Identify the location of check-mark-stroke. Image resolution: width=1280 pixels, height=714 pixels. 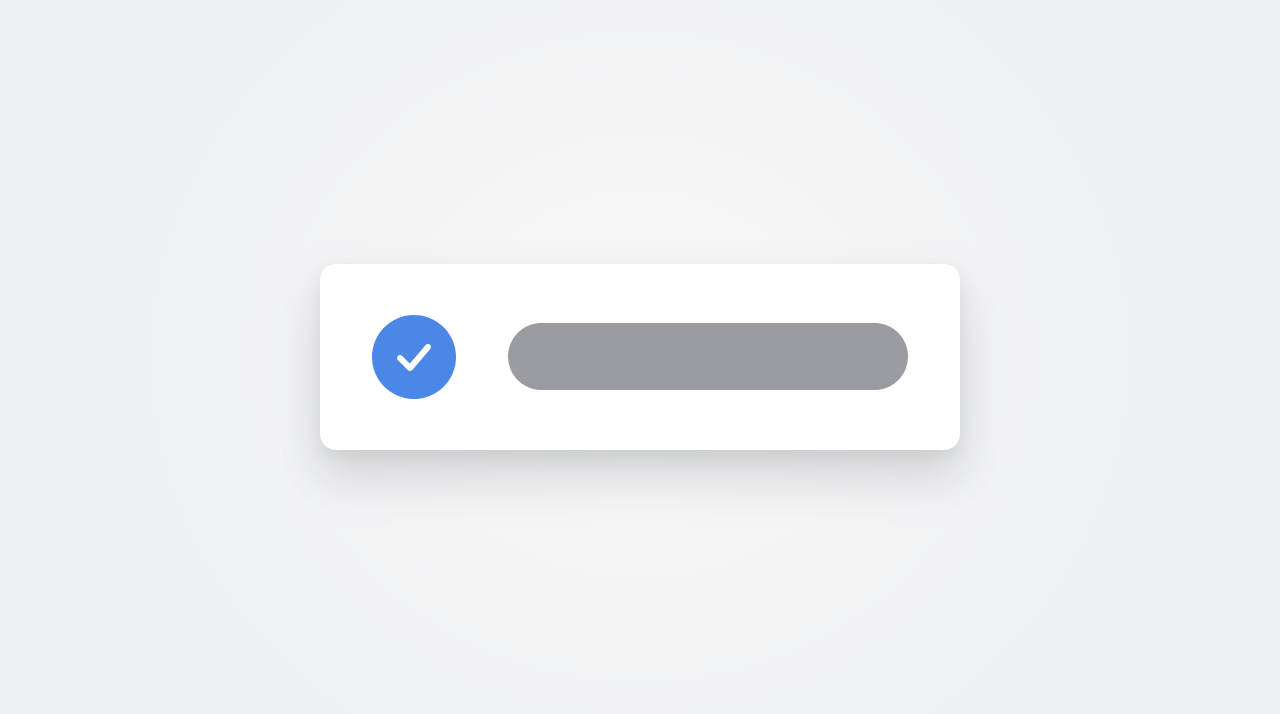
(414, 357).